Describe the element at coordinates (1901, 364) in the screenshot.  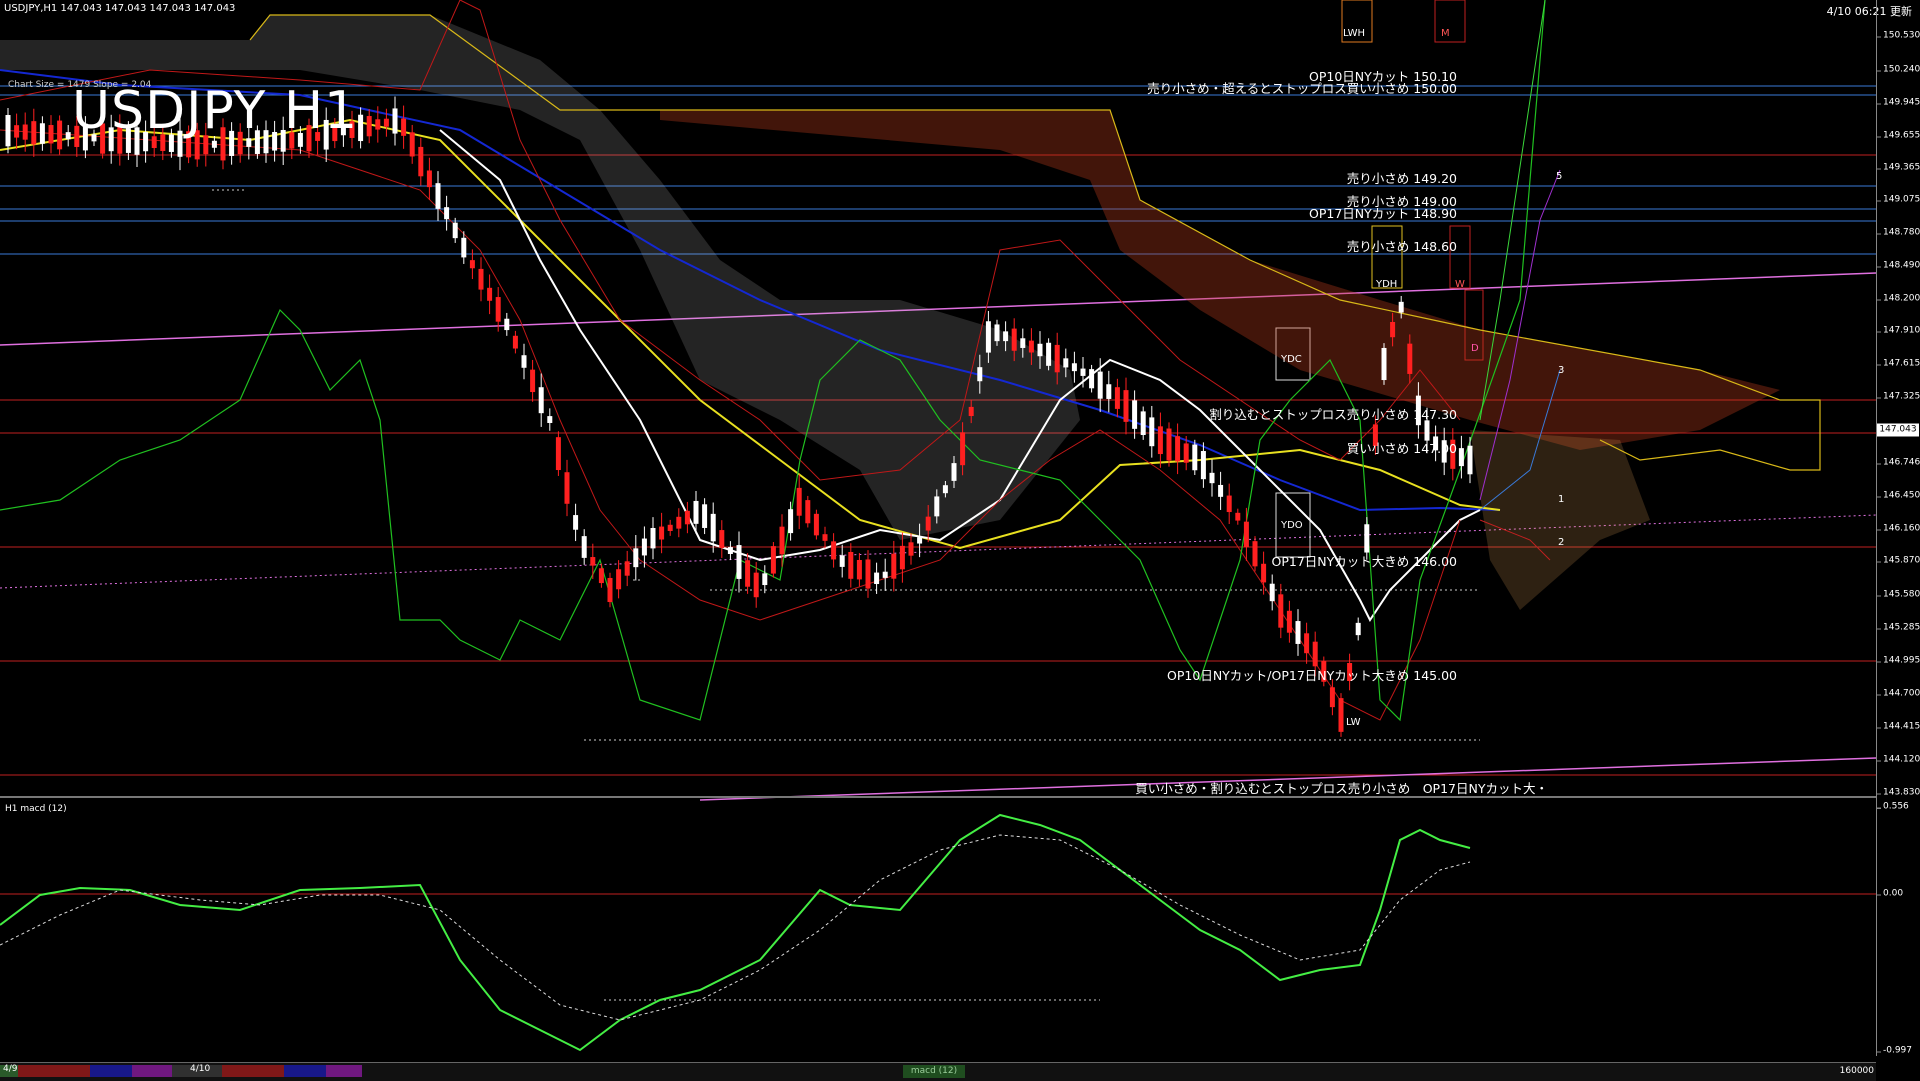
I see `price-tick: 147.615` at that location.